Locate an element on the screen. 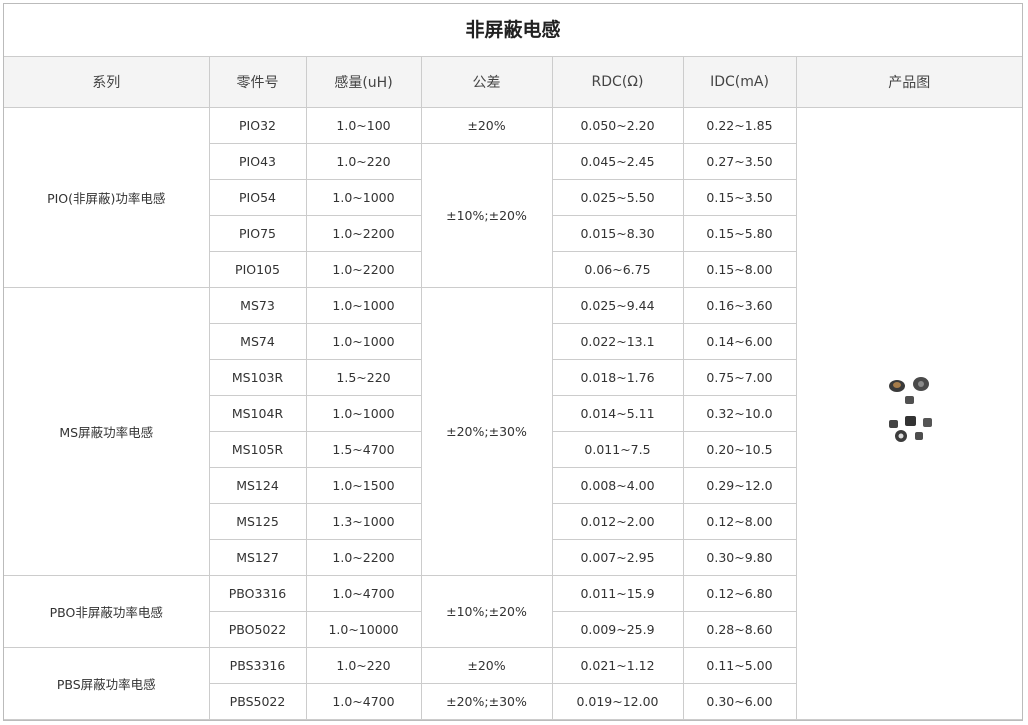  part-cell: PBO3316 is located at coordinates (257, 593).